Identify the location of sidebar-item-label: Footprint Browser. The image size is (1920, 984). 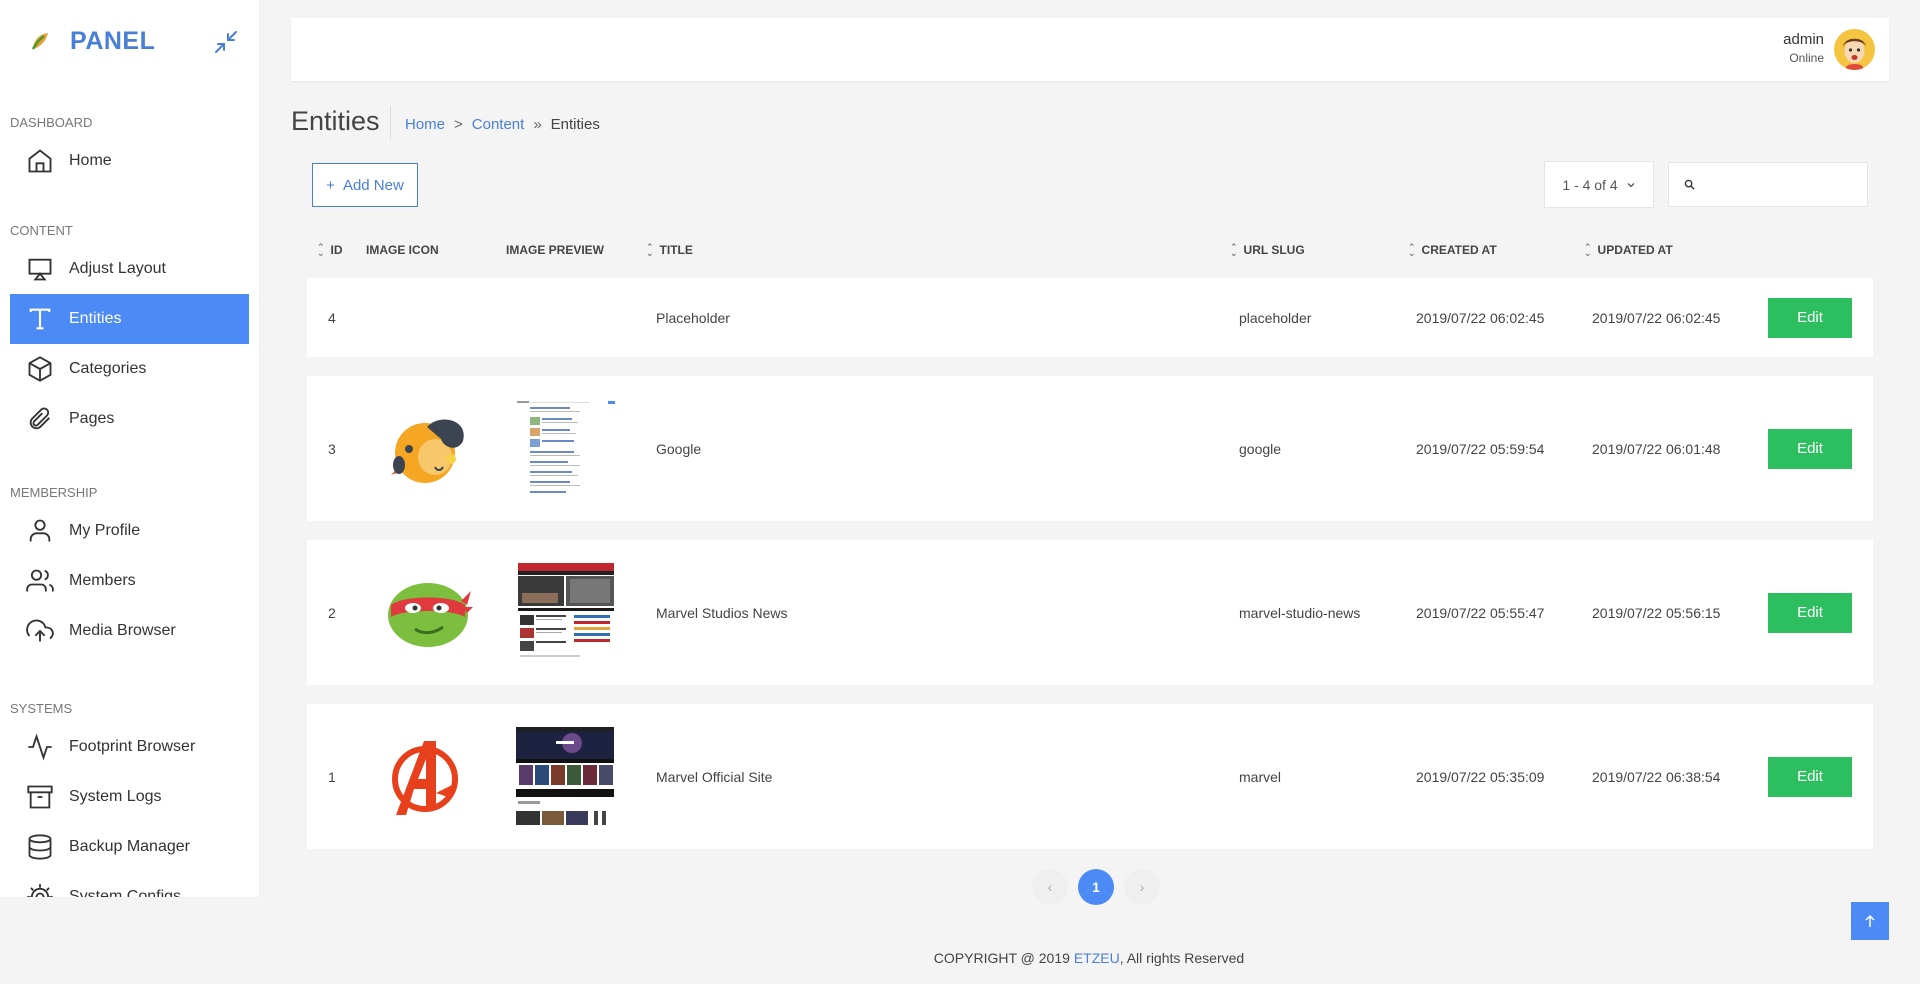
(132, 746).